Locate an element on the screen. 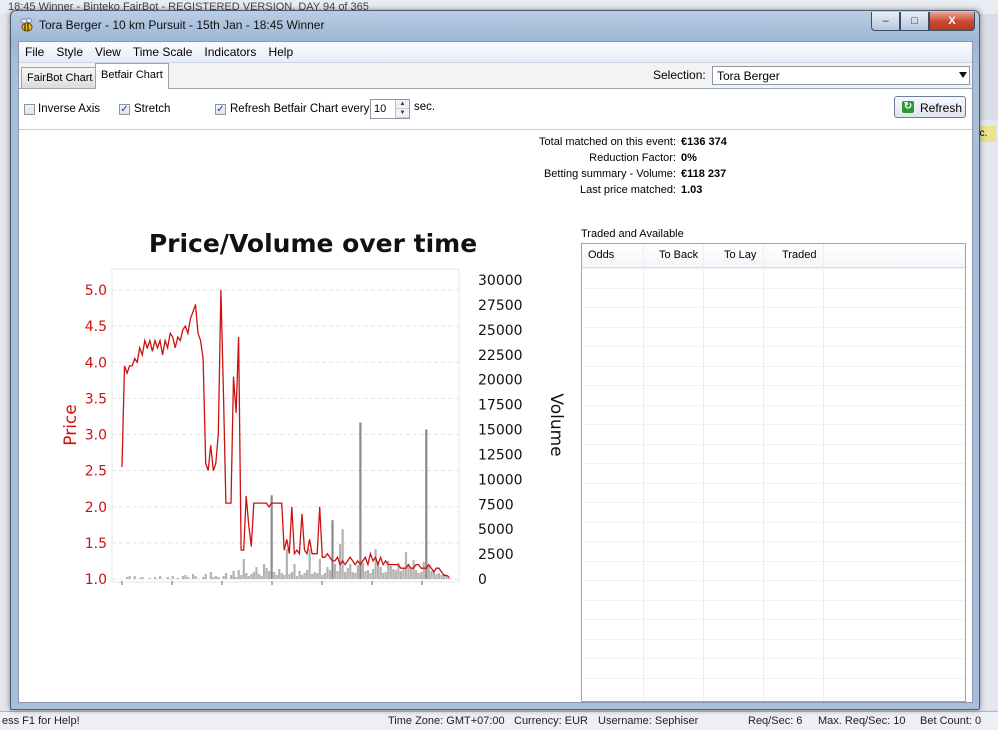 The height and width of the screenshot is (730, 998). spin-down-icon: ▼ is located at coordinates (402, 113).